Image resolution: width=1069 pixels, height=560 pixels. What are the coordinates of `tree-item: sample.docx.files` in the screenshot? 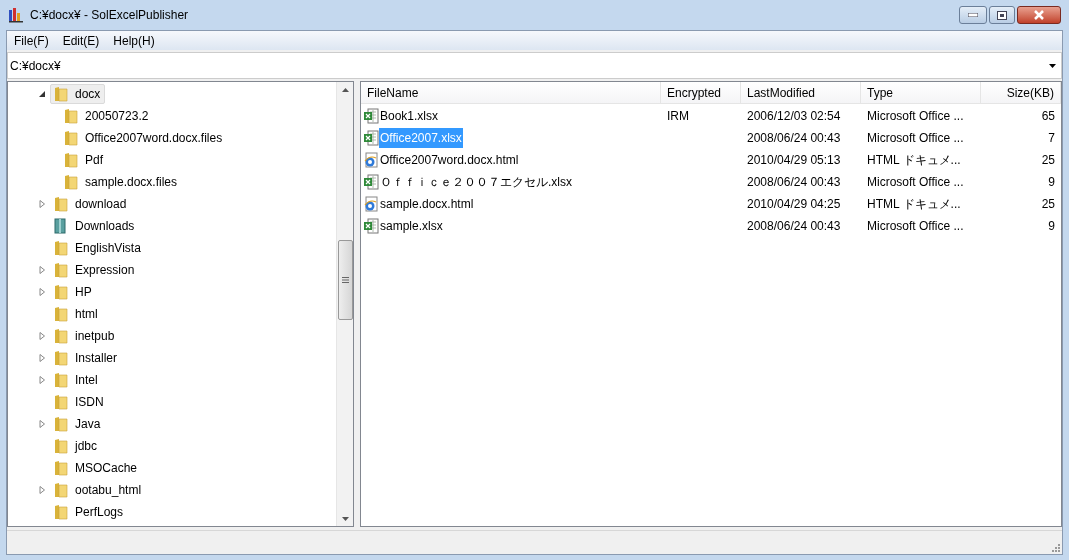 It's located at (121, 182).